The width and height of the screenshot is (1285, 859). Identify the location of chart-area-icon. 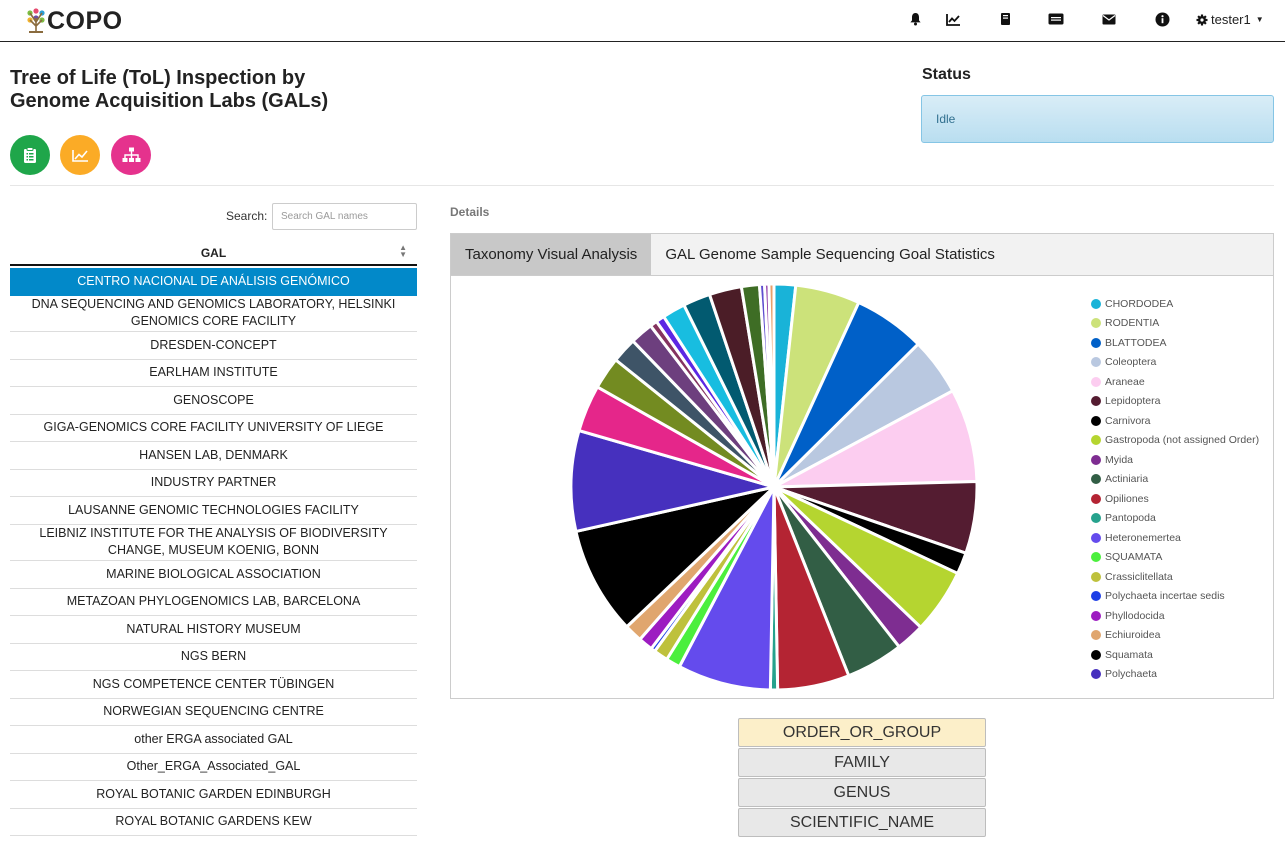
(79, 155).